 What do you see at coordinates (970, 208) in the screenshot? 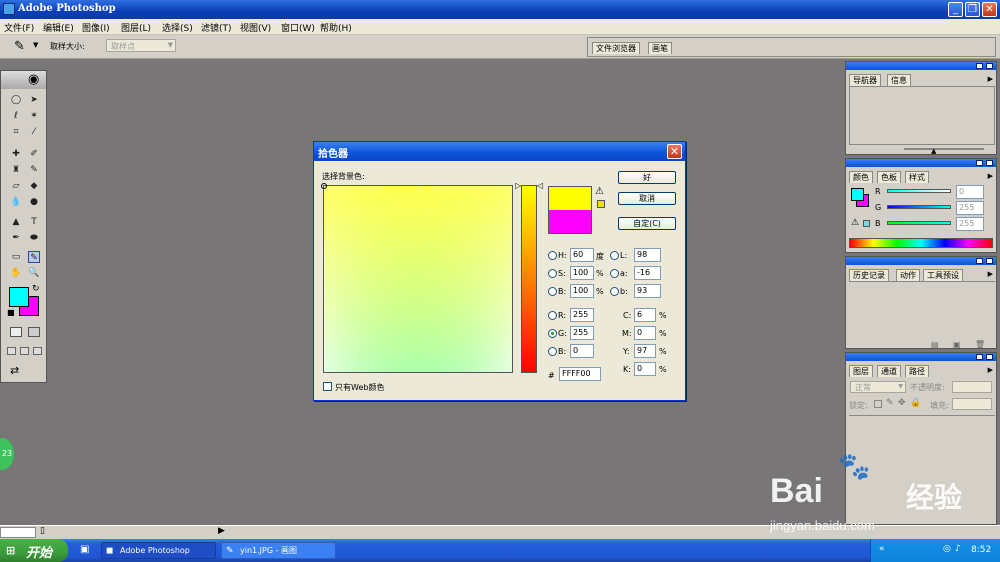
I see `g-slider-value: 255` at bounding box center [970, 208].